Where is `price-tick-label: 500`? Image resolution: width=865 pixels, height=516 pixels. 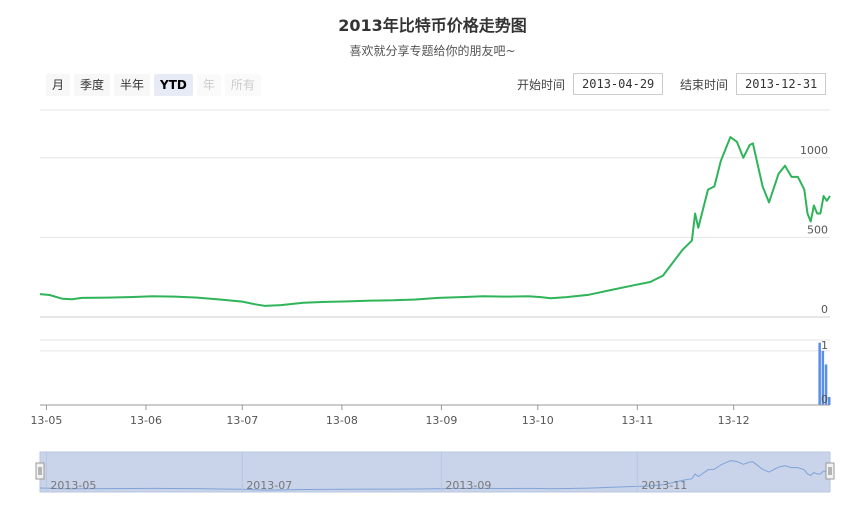 price-tick-label: 500 is located at coordinates (817, 229).